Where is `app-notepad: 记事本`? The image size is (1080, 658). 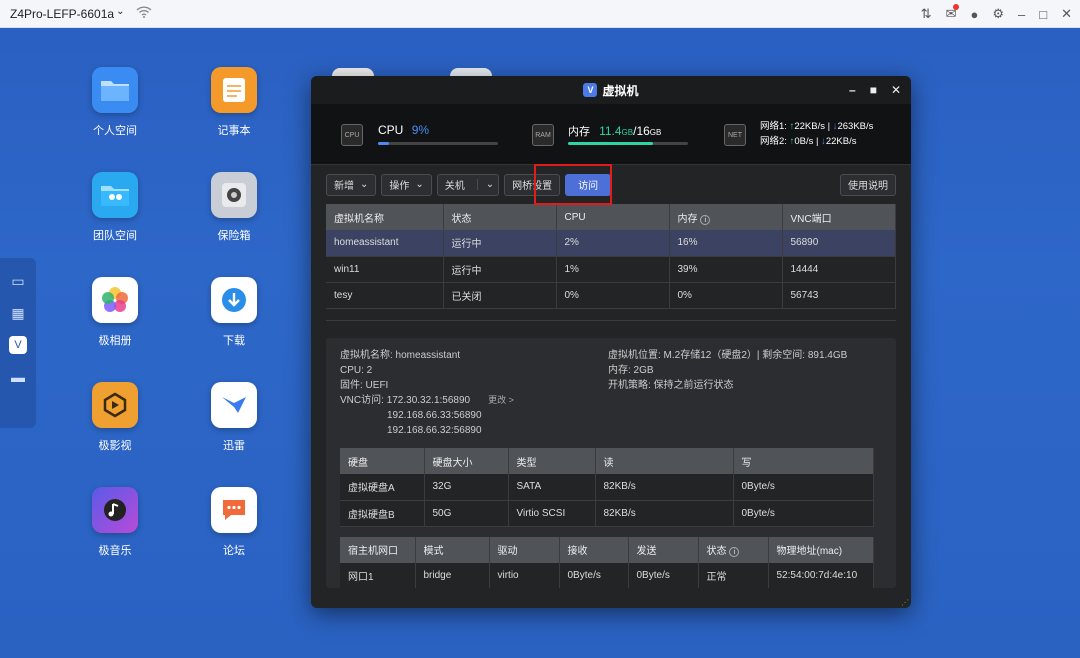
app-notepad: 记事本 is located at coordinates (234, 102).